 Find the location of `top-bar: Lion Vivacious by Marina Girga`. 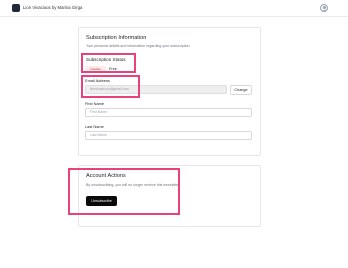

top-bar: Lion Vivacious by Marina Girga is located at coordinates (174, 8).